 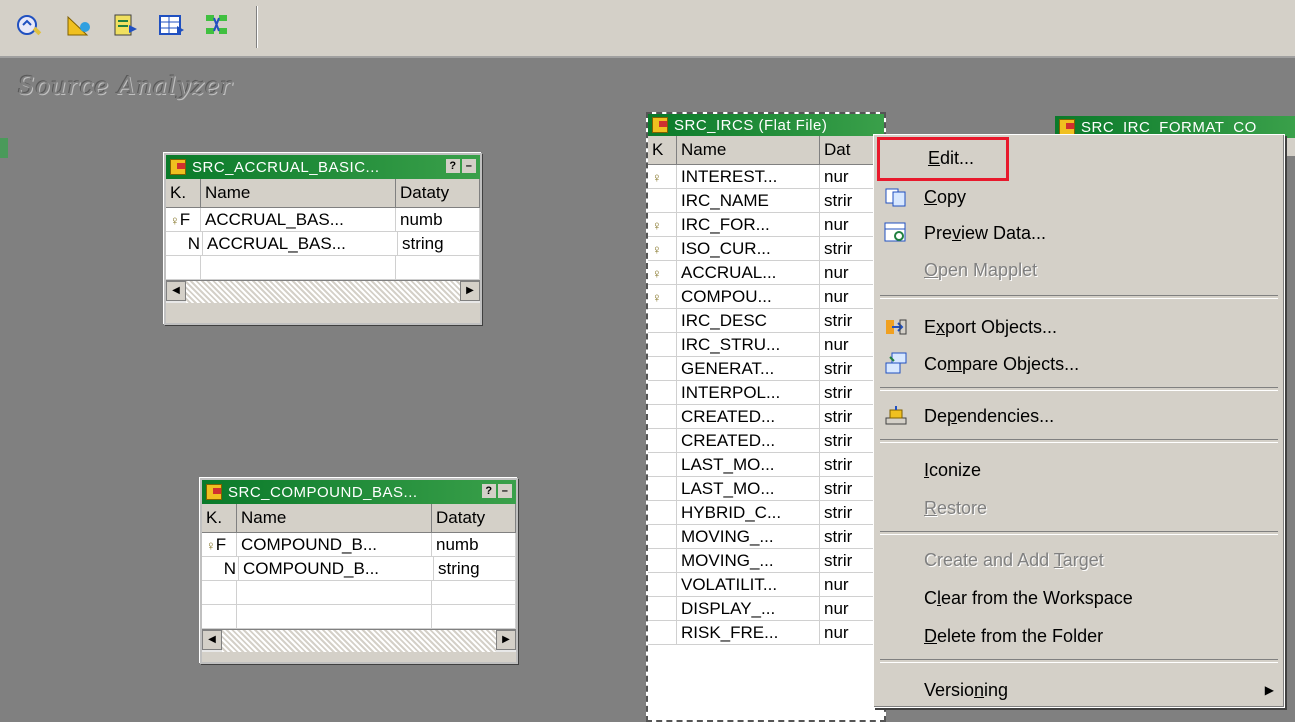 What do you see at coordinates (896, 197) in the screenshot?
I see `copy-icon` at bounding box center [896, 197].